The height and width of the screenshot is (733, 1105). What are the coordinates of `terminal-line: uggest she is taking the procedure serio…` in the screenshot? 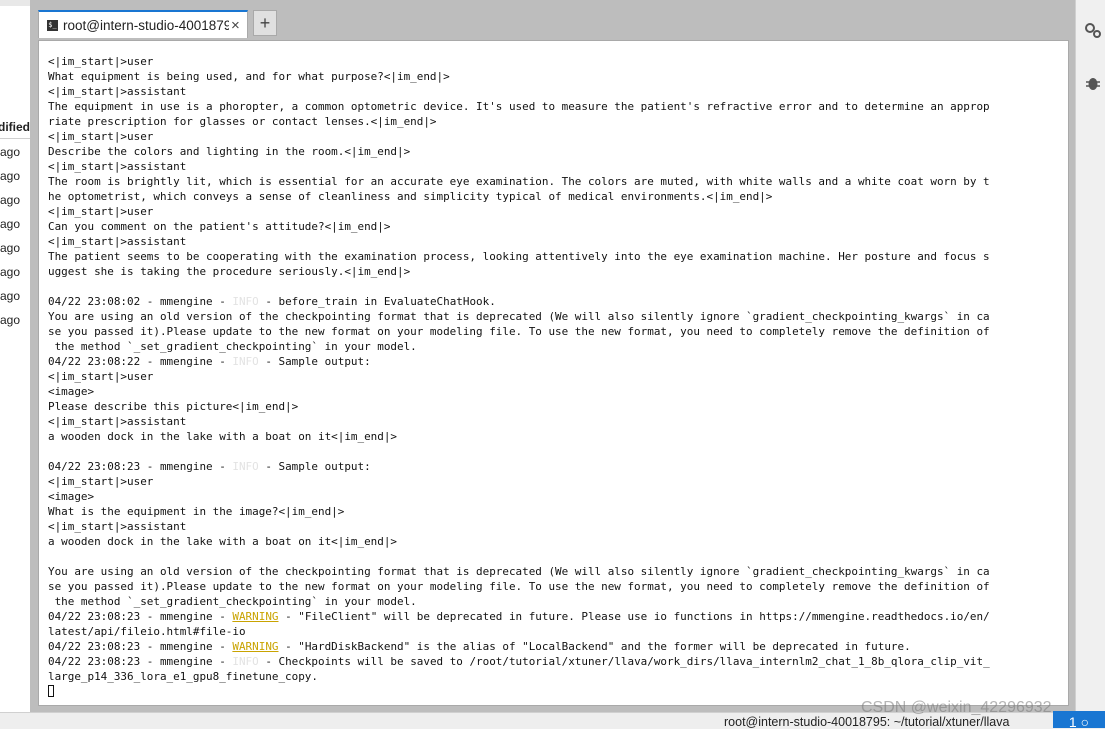 It's located at (553, 271).